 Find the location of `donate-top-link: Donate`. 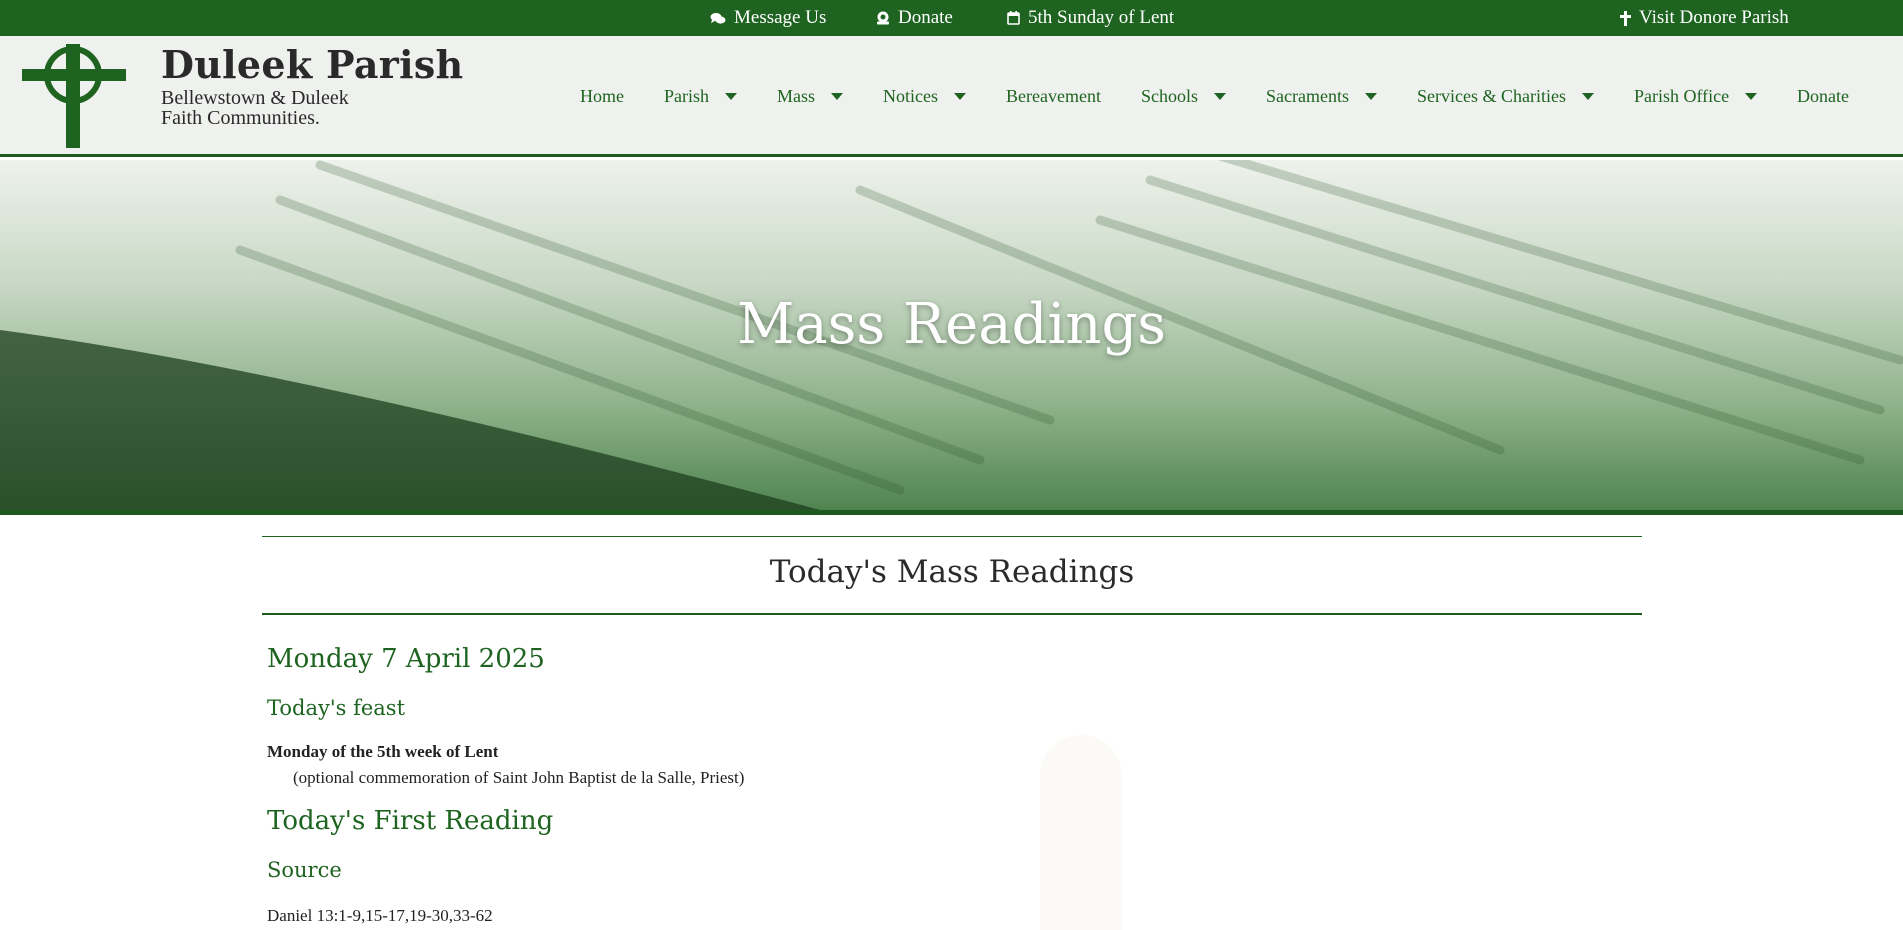

donate-top-link: Donate is located at coordinates (914, 18).